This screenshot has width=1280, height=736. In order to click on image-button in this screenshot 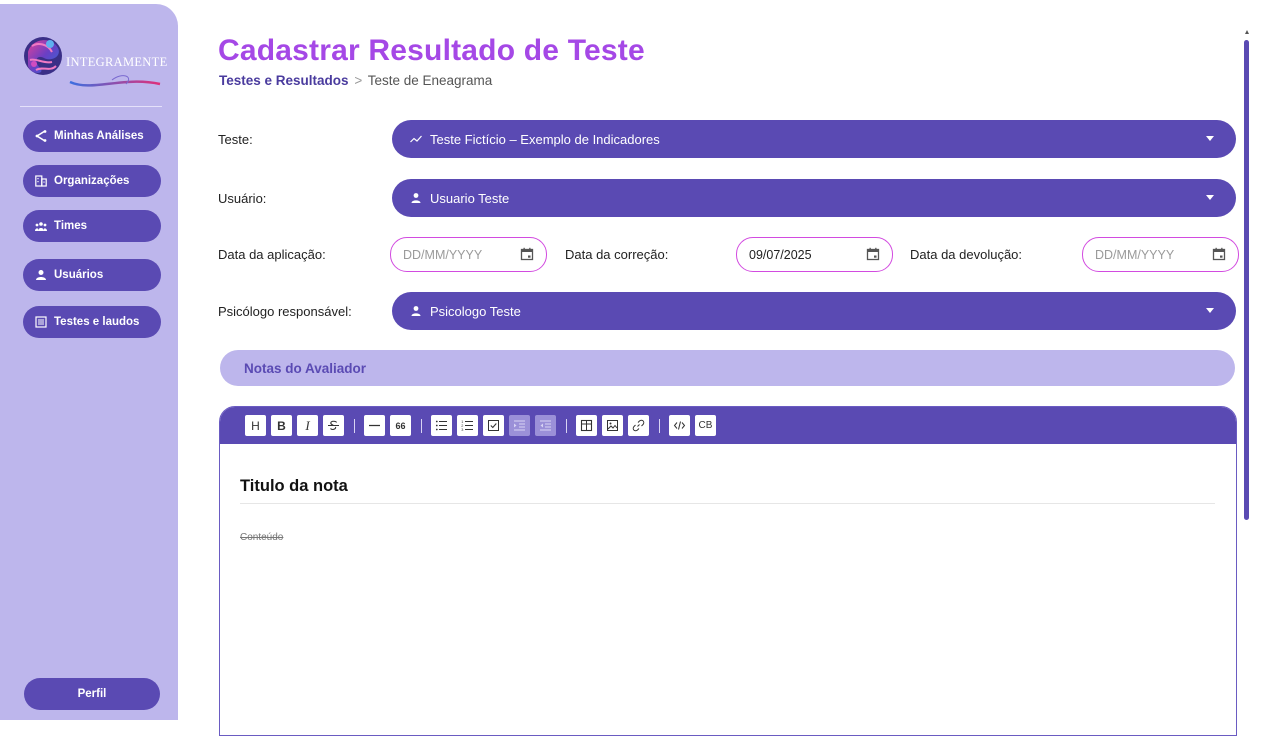, I will do `click(612, 425)`.